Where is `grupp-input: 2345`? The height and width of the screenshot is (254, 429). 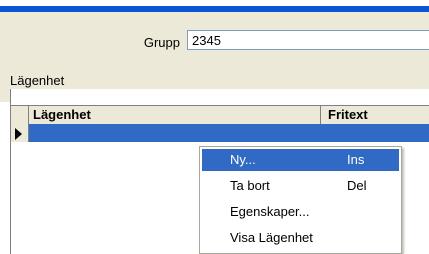 grupp-input: 2345 is located at coordinates (308, 40).